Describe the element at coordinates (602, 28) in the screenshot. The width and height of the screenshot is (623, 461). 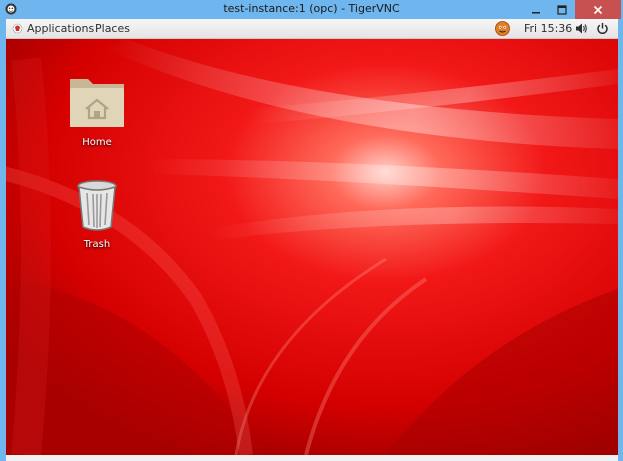
I see `power-icon` at that location.